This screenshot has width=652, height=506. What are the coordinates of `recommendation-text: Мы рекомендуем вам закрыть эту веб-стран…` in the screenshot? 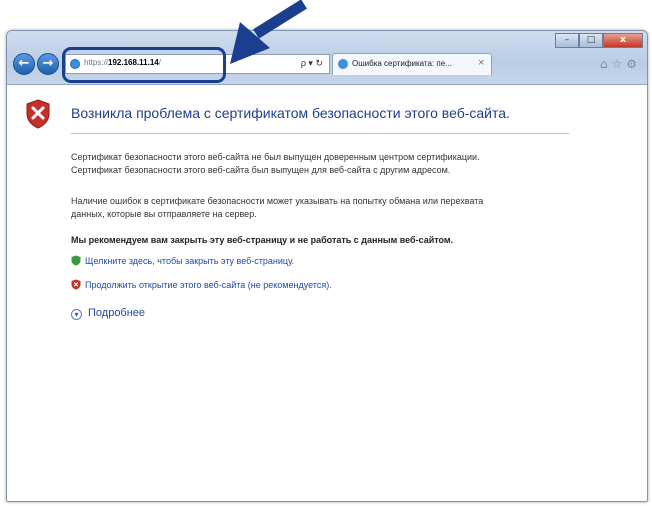 It's located at (262, 240).